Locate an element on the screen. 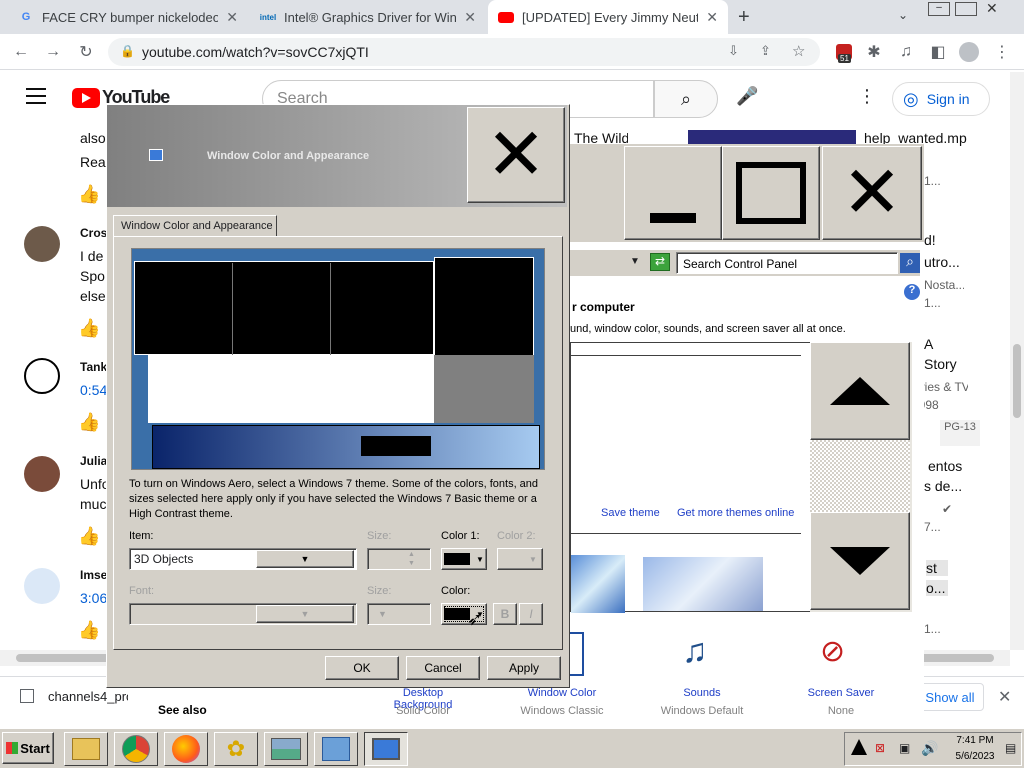 This screenshot has height=768, width=1024. search-icon: ⌕ is located at coordinates (910, 263).